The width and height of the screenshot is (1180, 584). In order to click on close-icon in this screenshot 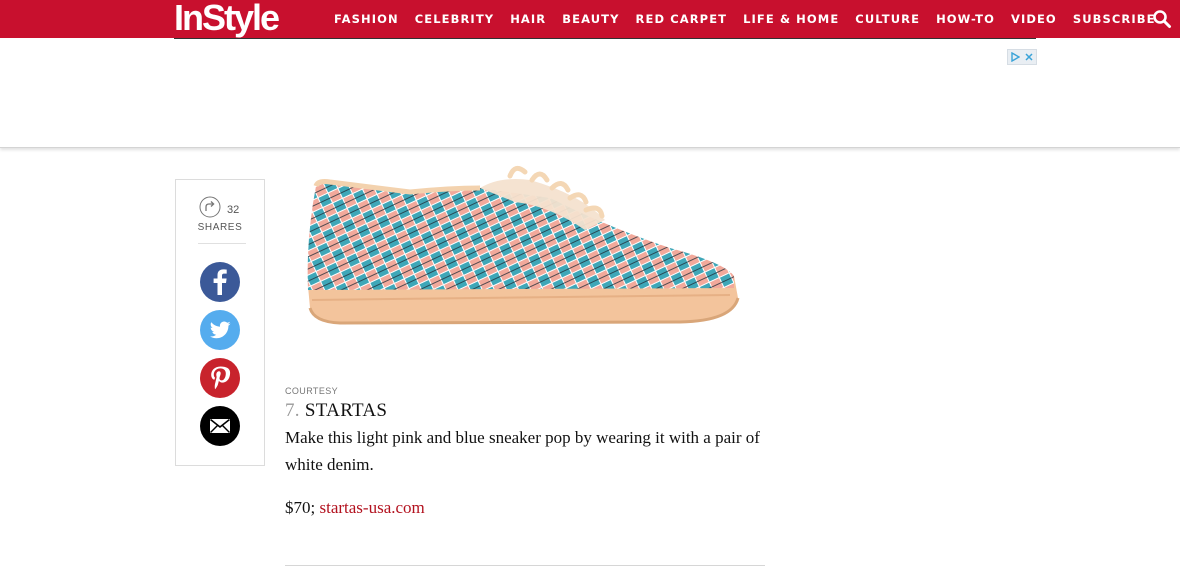, I will do `click(1029, 57)`.